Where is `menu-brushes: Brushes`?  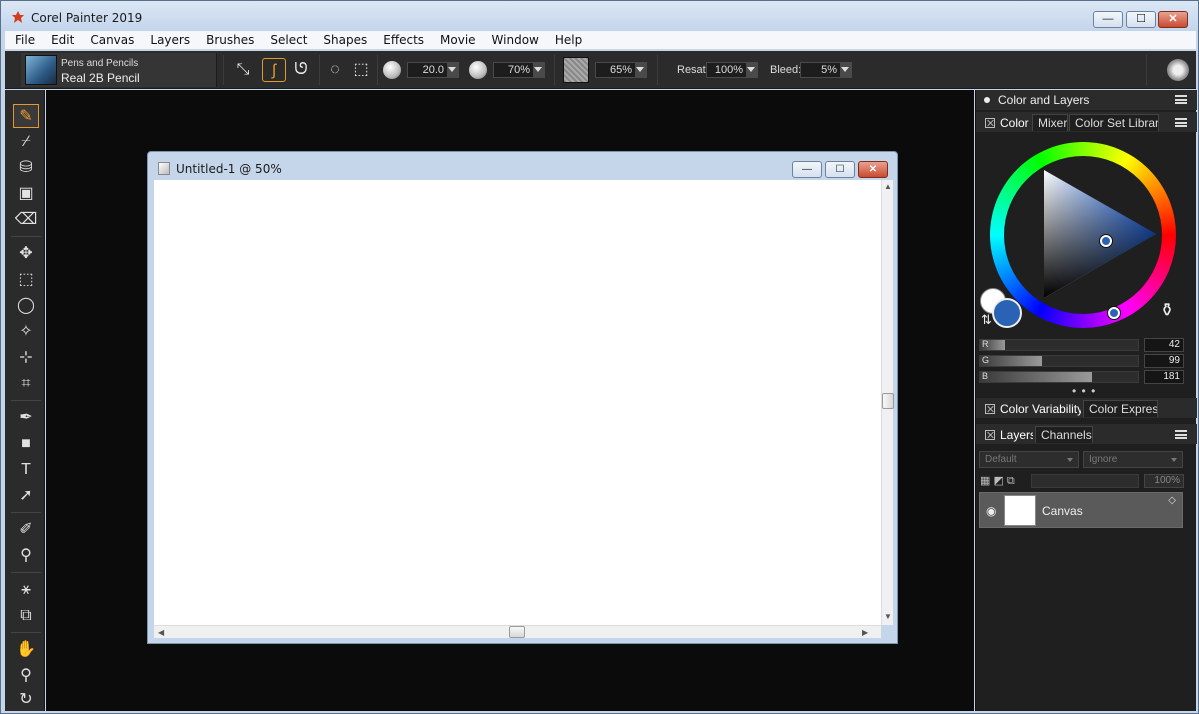
menu-brushes: Brushes is located at coordinates (228, 40).